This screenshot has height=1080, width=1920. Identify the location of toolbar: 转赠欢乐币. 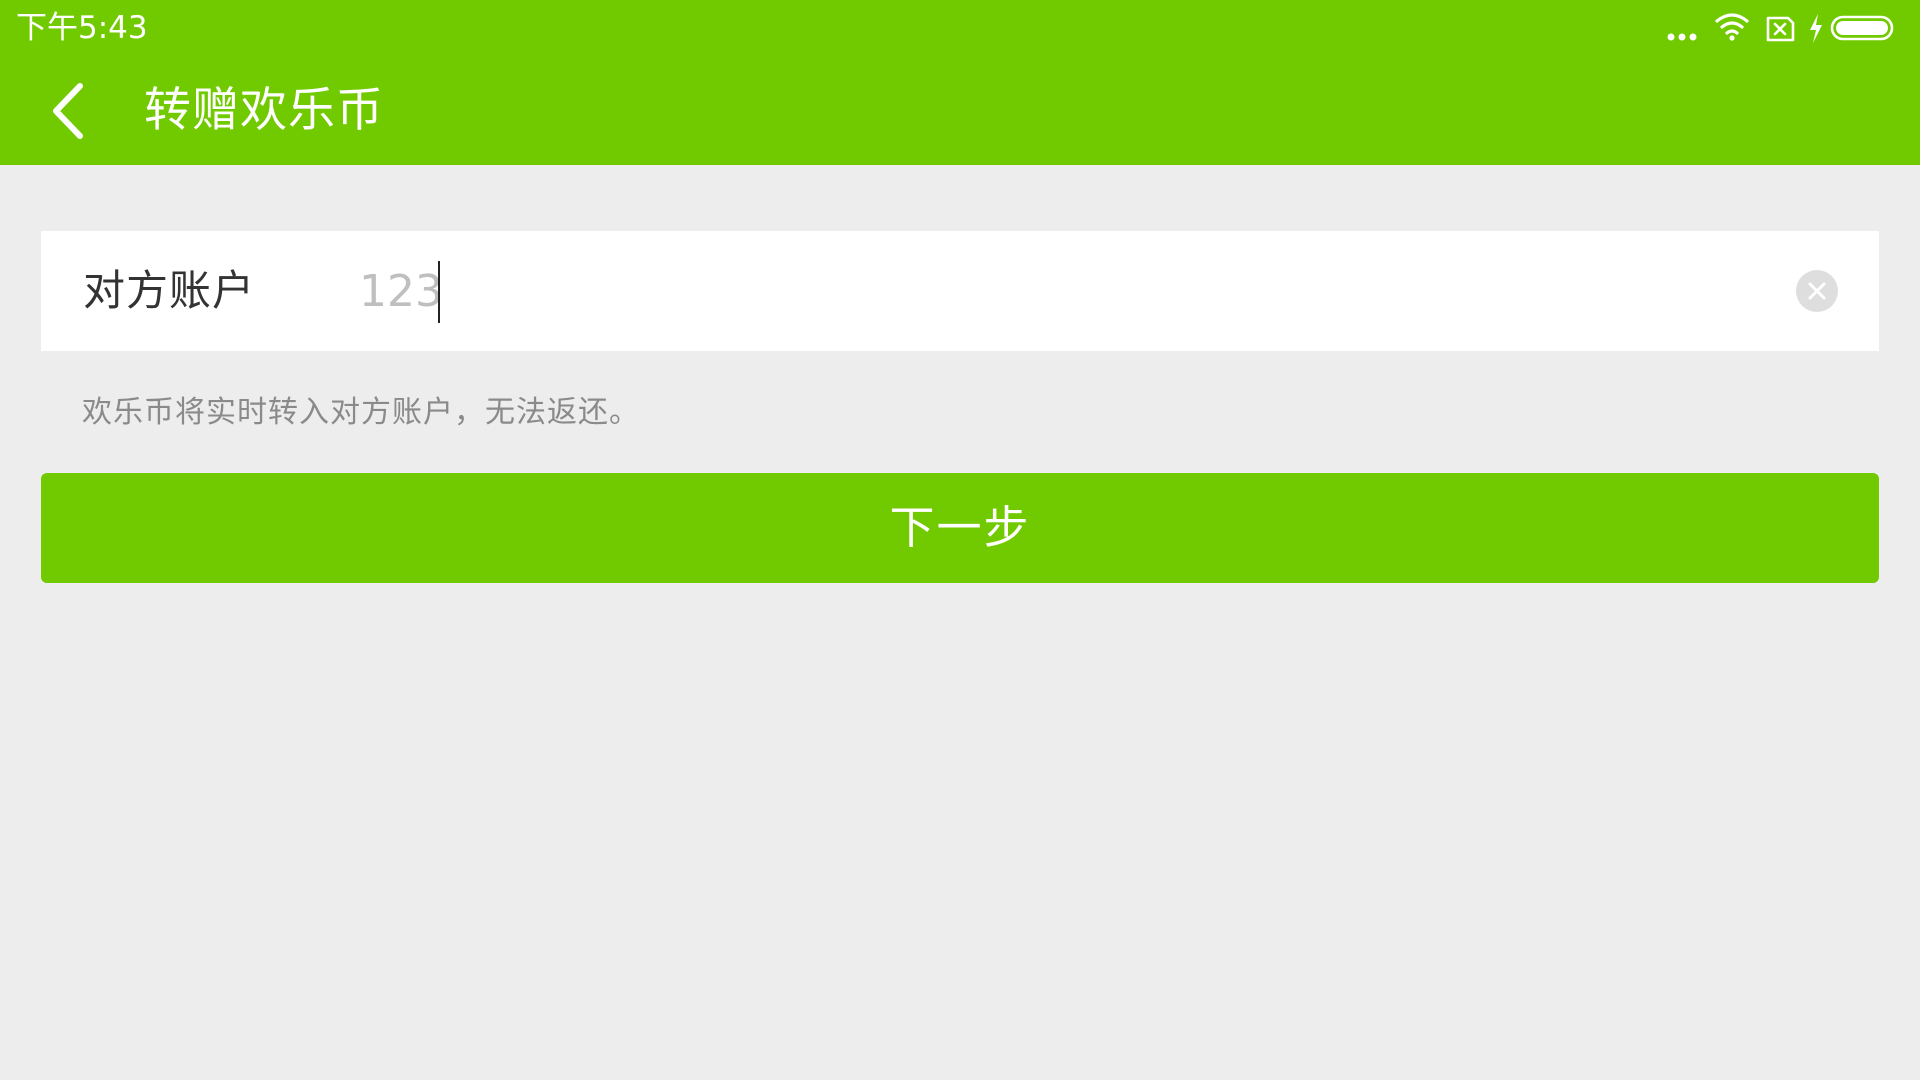
(960, 110).